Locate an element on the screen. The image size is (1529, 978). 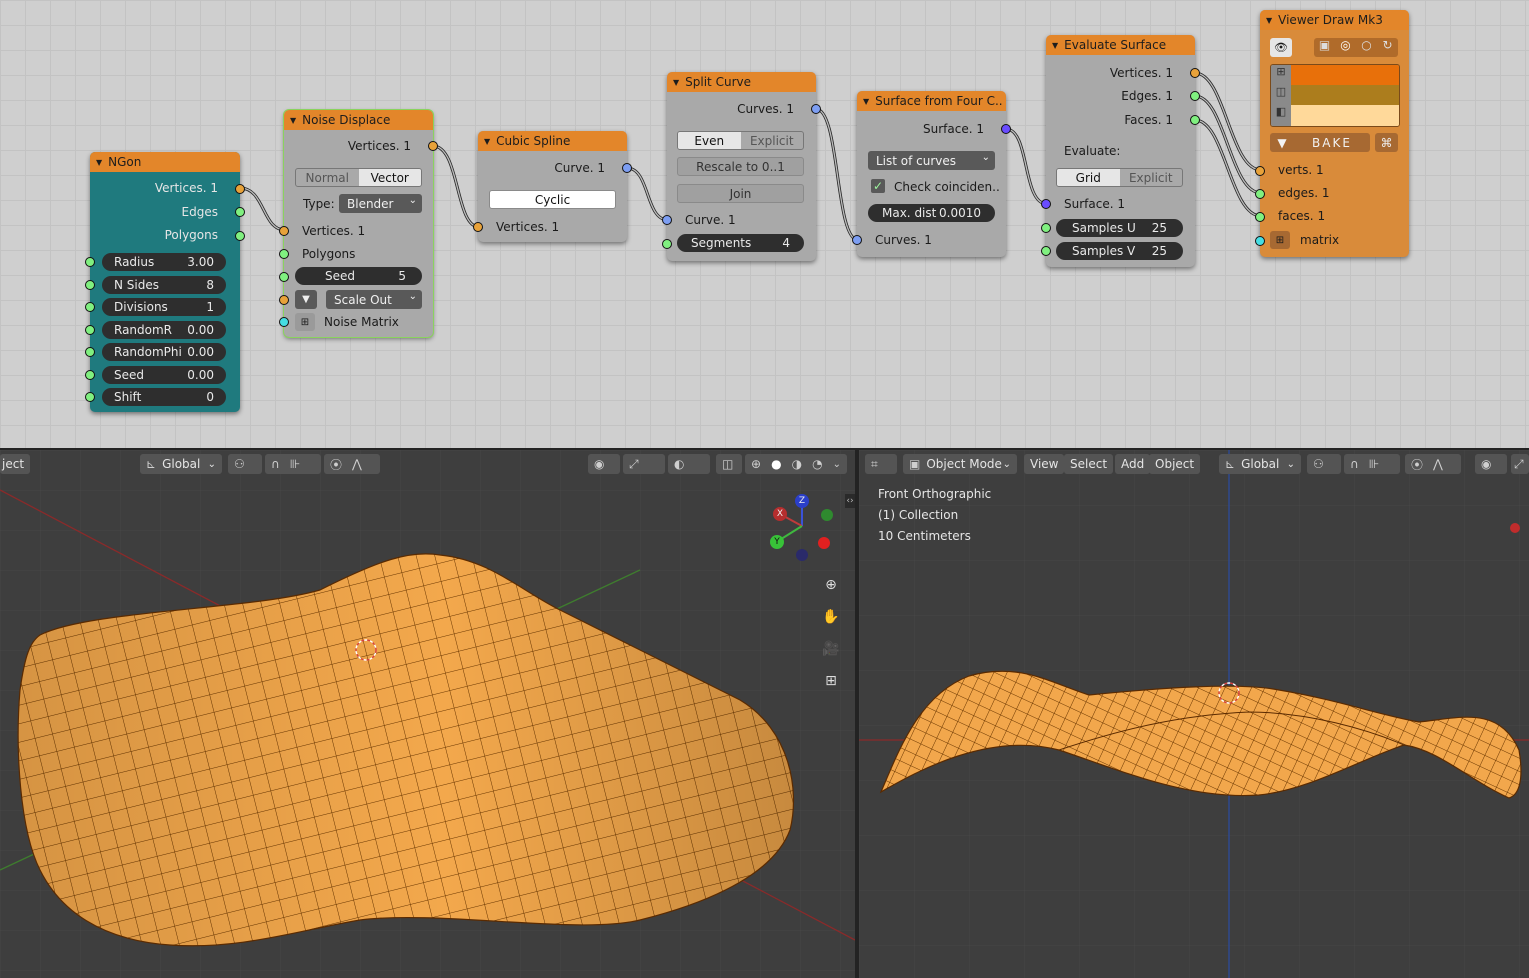
nsides-field: N Sides 8 is located at coordinates (164, 285).